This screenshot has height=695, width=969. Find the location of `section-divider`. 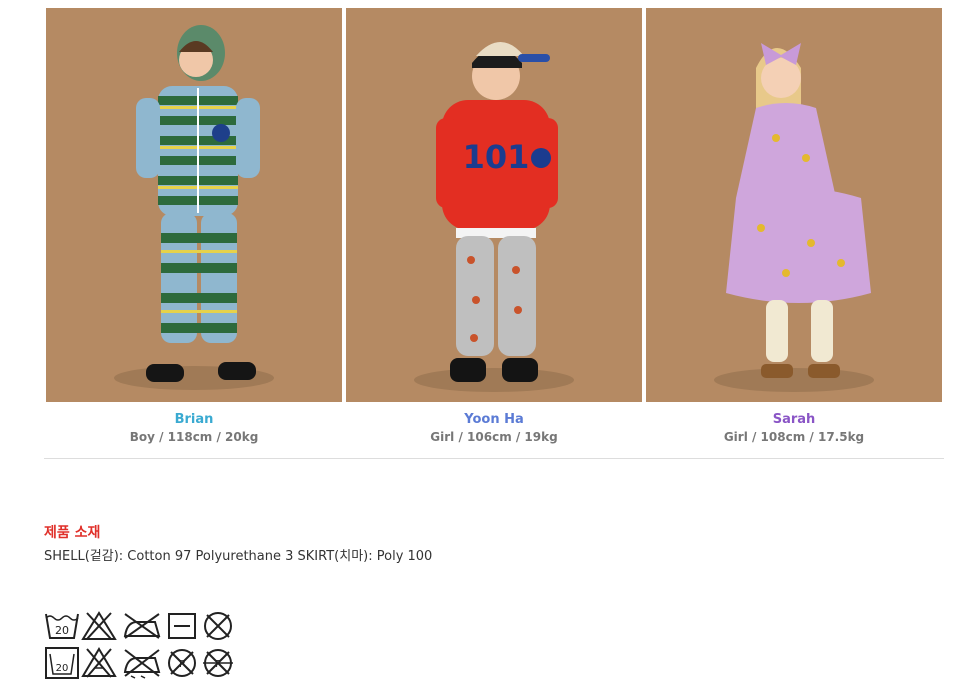

section-divider is located at coordinates (494, 458).